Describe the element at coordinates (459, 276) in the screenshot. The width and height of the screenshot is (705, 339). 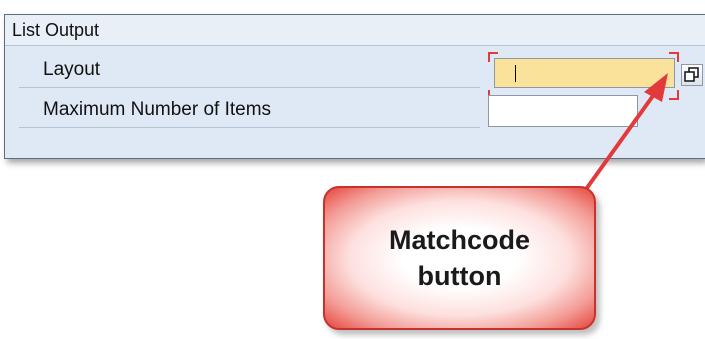
I see `callout-line2: button` at that location.